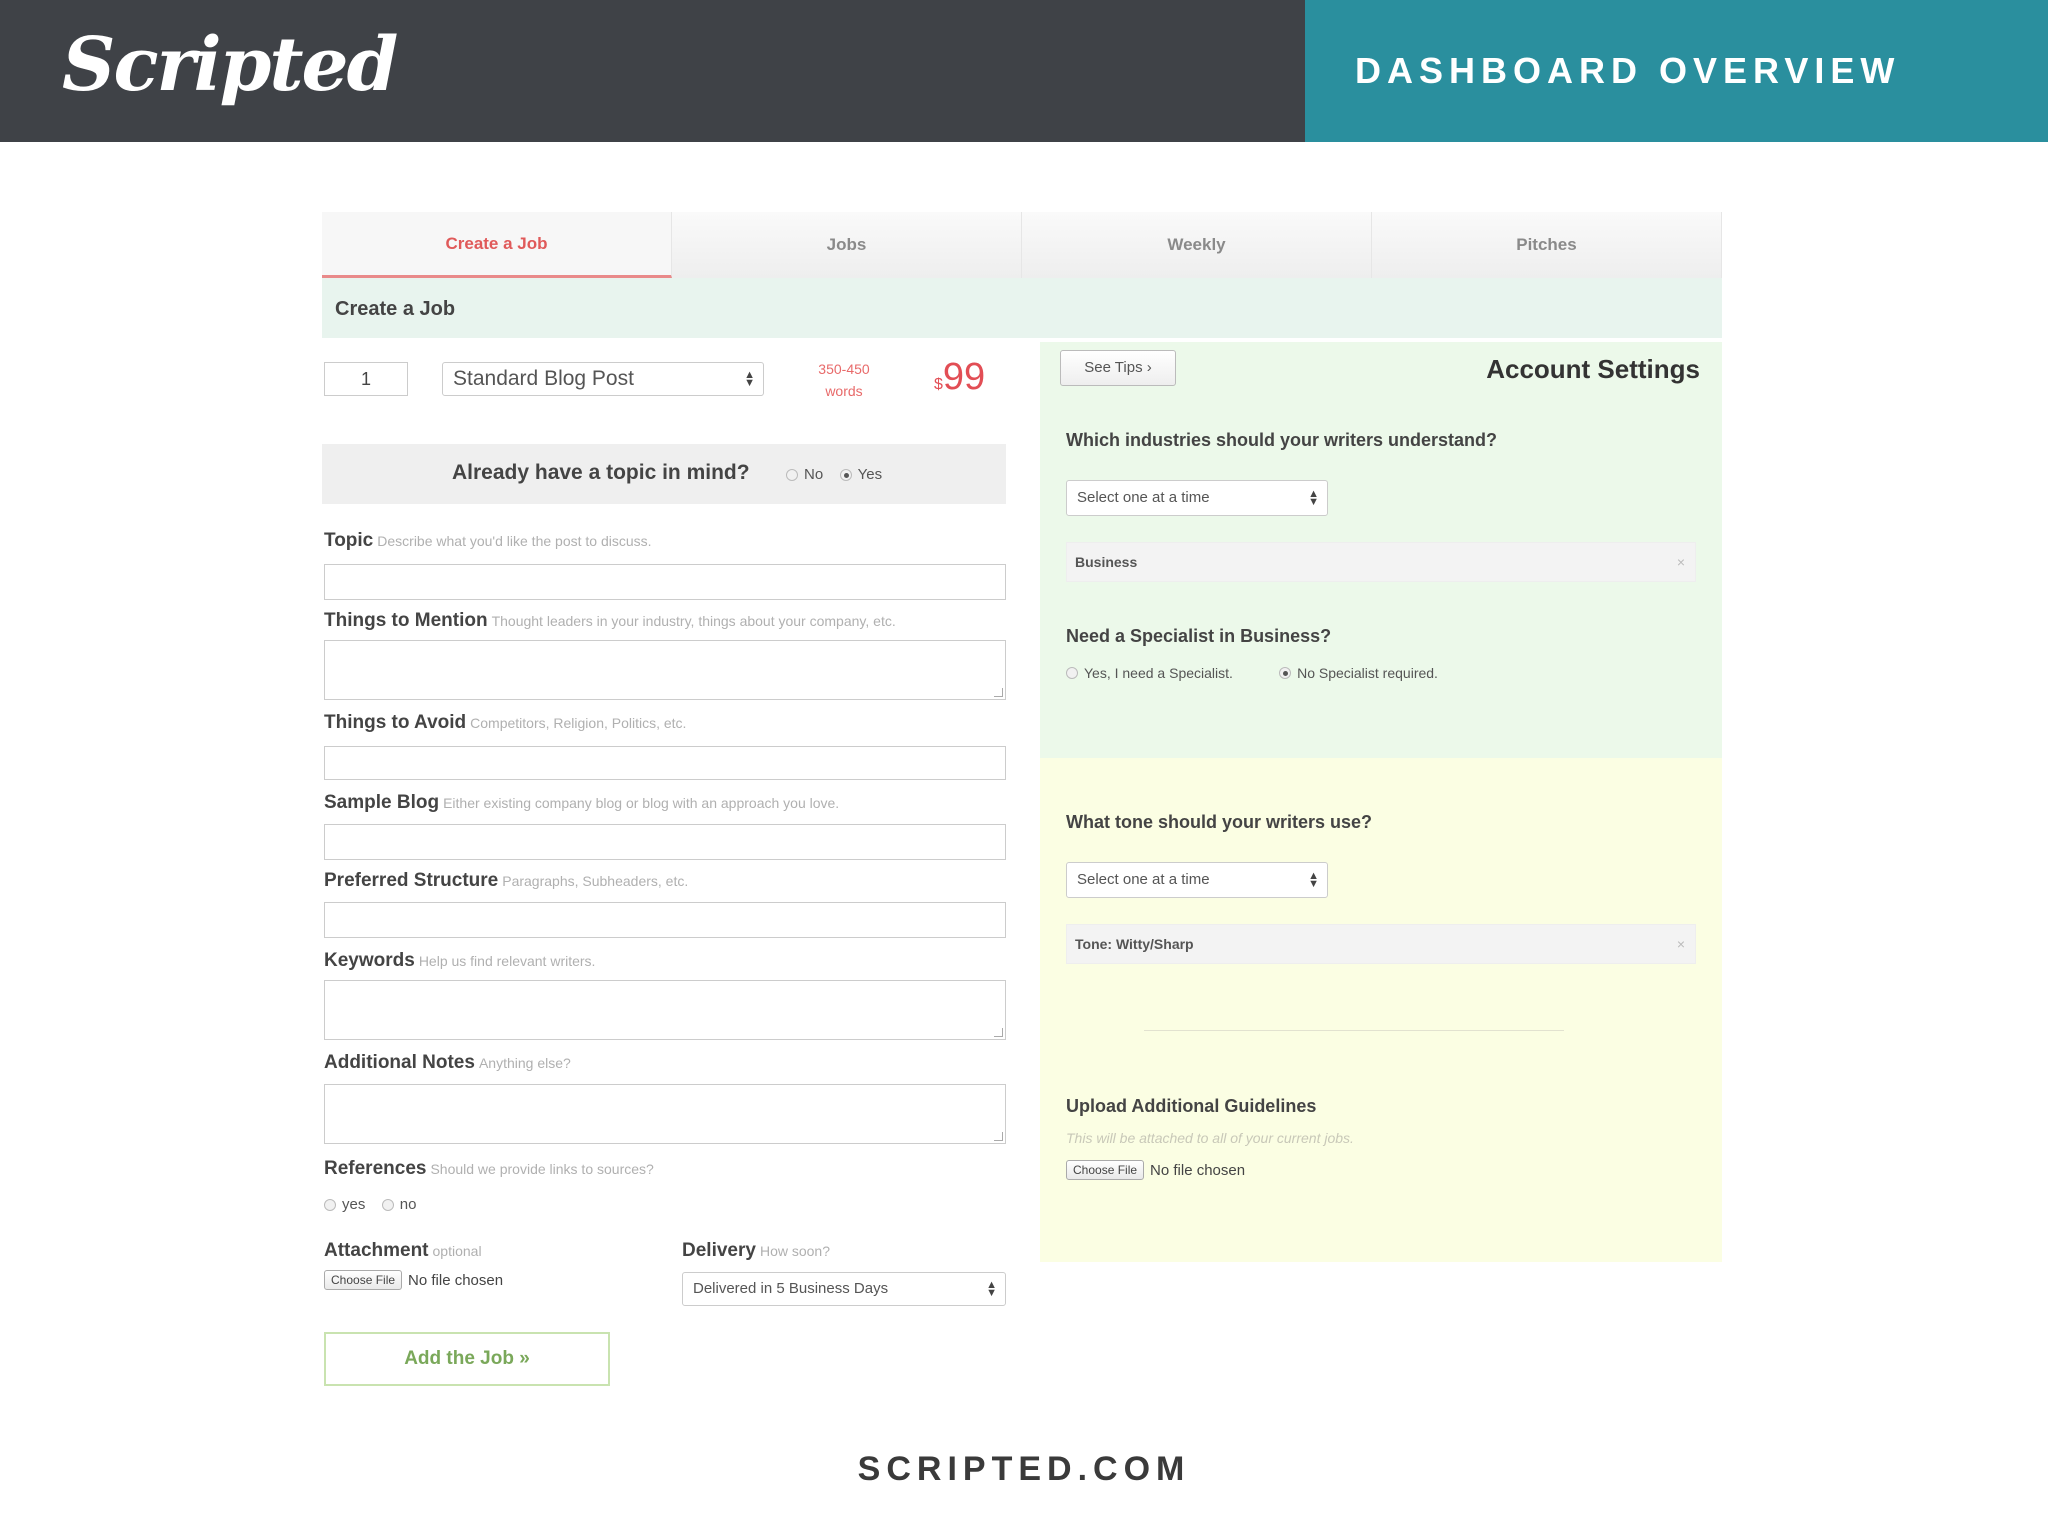 This screenshot has width=2048, height=1536. I want to click on references-yes-label: yes, so click(354, 1205).